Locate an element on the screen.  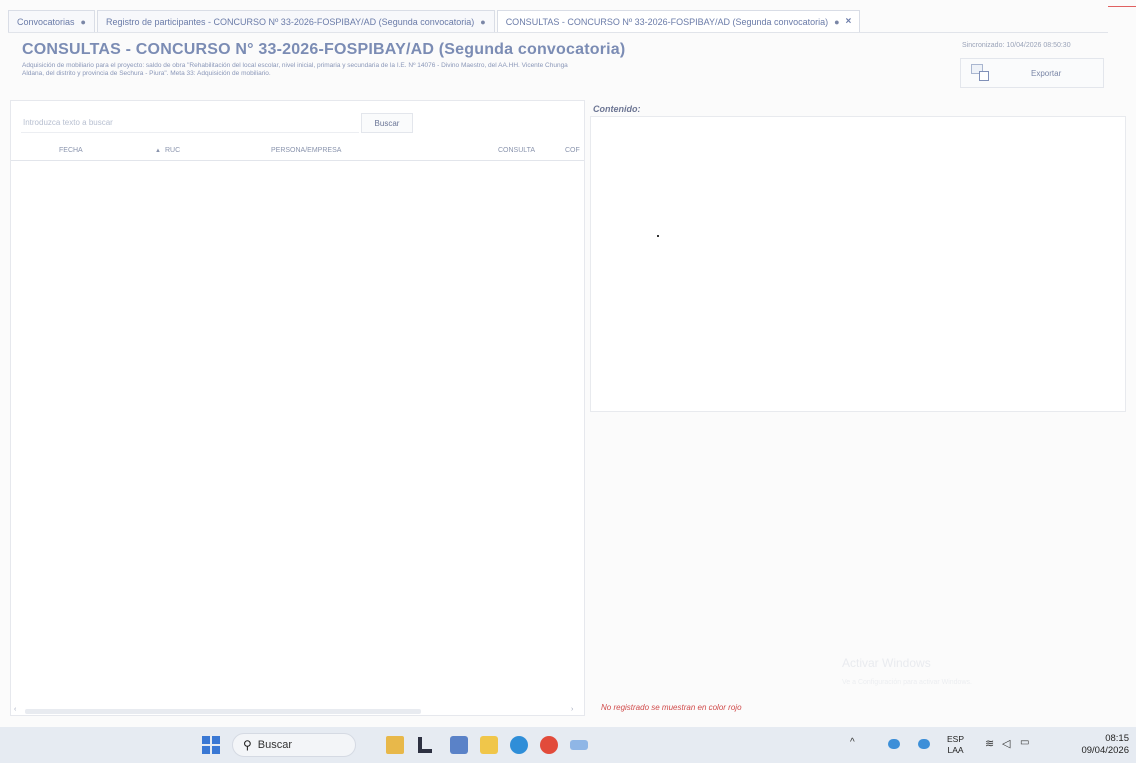
language-indicator: ESP LAA is located at coordinates (955, 745).